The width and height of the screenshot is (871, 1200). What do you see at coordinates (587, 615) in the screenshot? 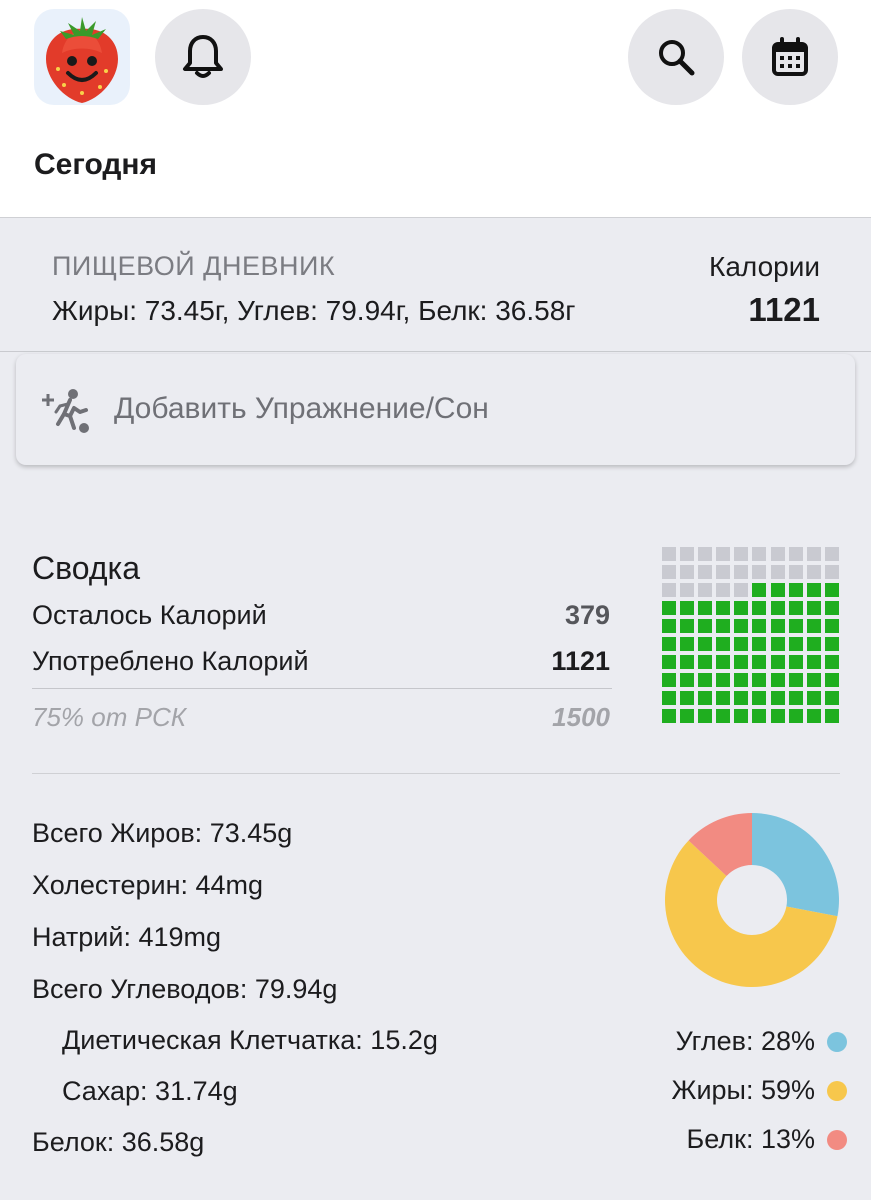
I see `remaining-calories-value: 379` at bounding box center [587, 615].